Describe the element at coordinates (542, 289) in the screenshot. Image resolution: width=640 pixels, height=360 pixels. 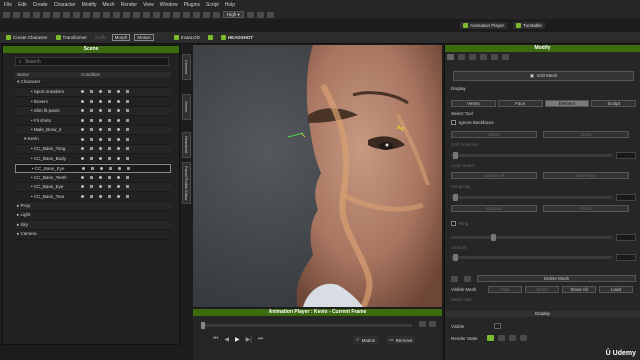
I see `show-button: Show` at that location.